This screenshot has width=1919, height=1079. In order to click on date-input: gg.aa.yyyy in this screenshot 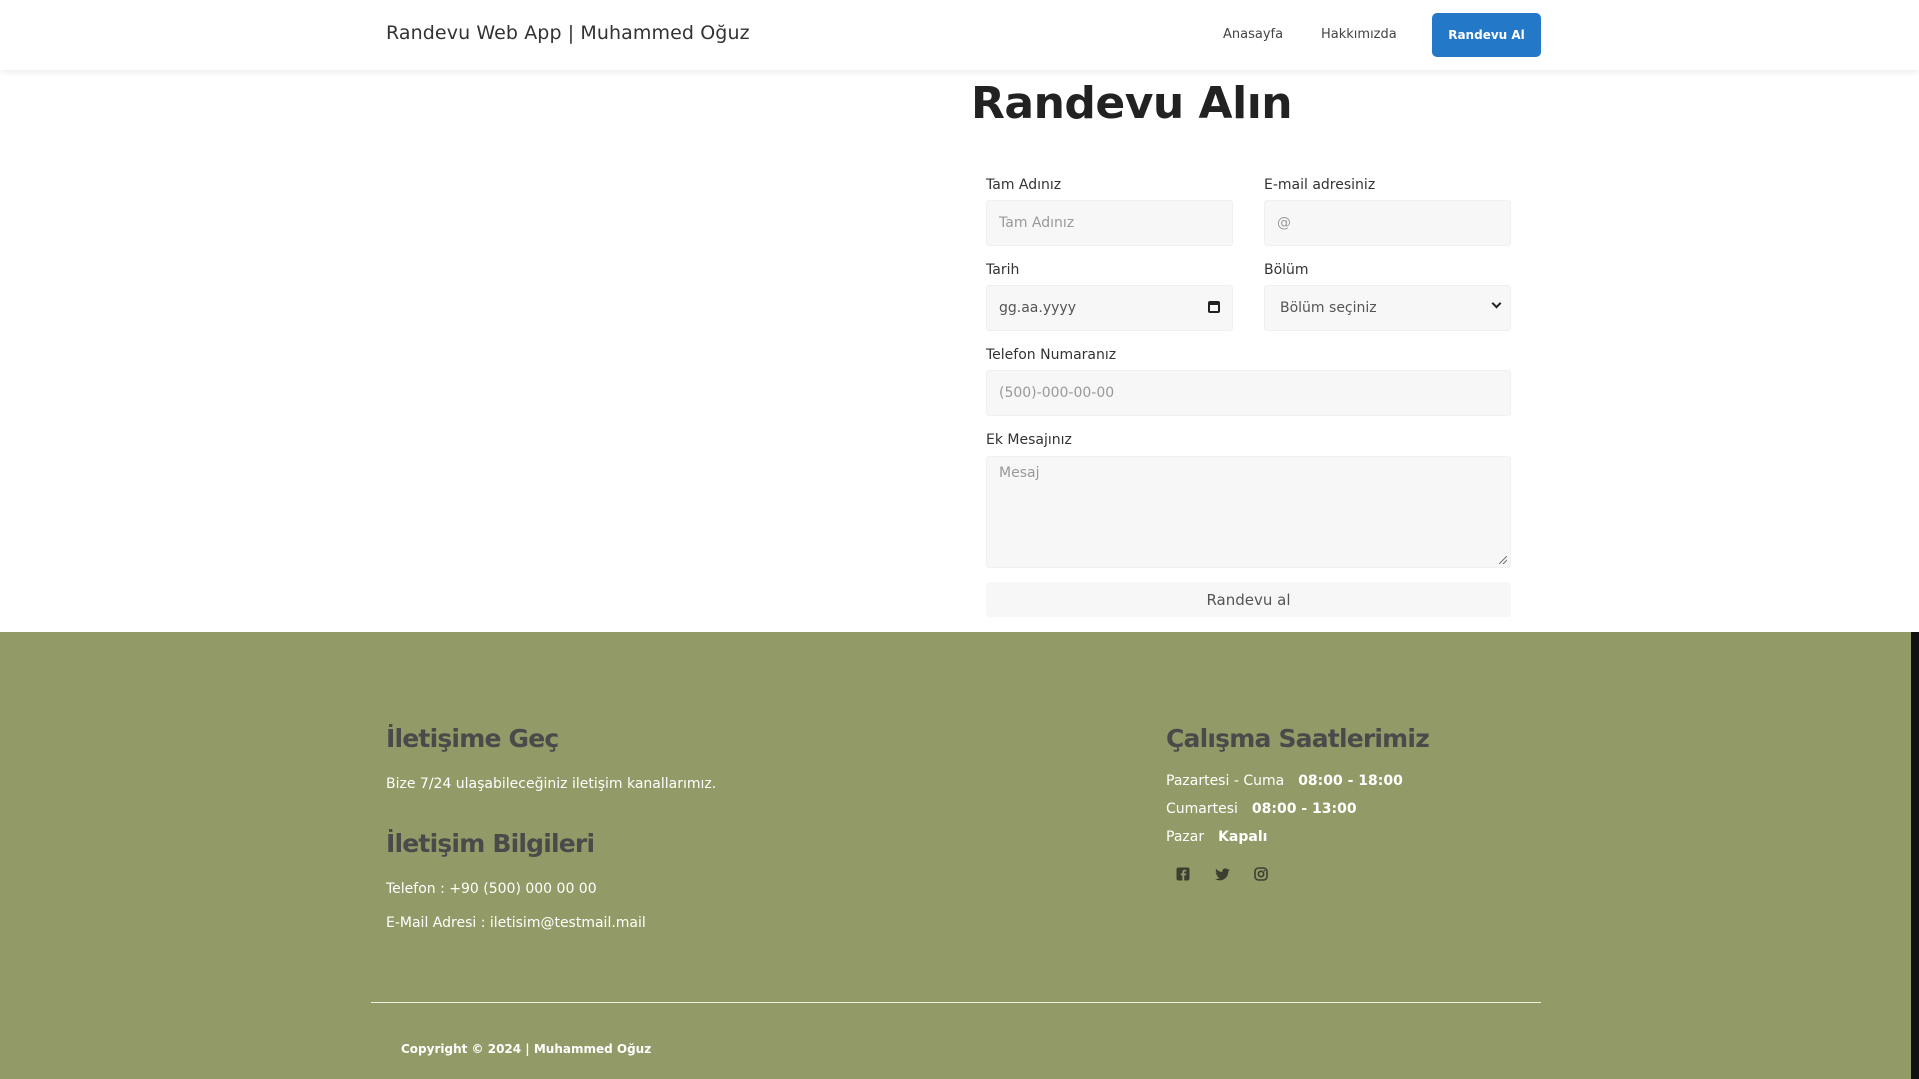, I will do `click(1109, 308)`.